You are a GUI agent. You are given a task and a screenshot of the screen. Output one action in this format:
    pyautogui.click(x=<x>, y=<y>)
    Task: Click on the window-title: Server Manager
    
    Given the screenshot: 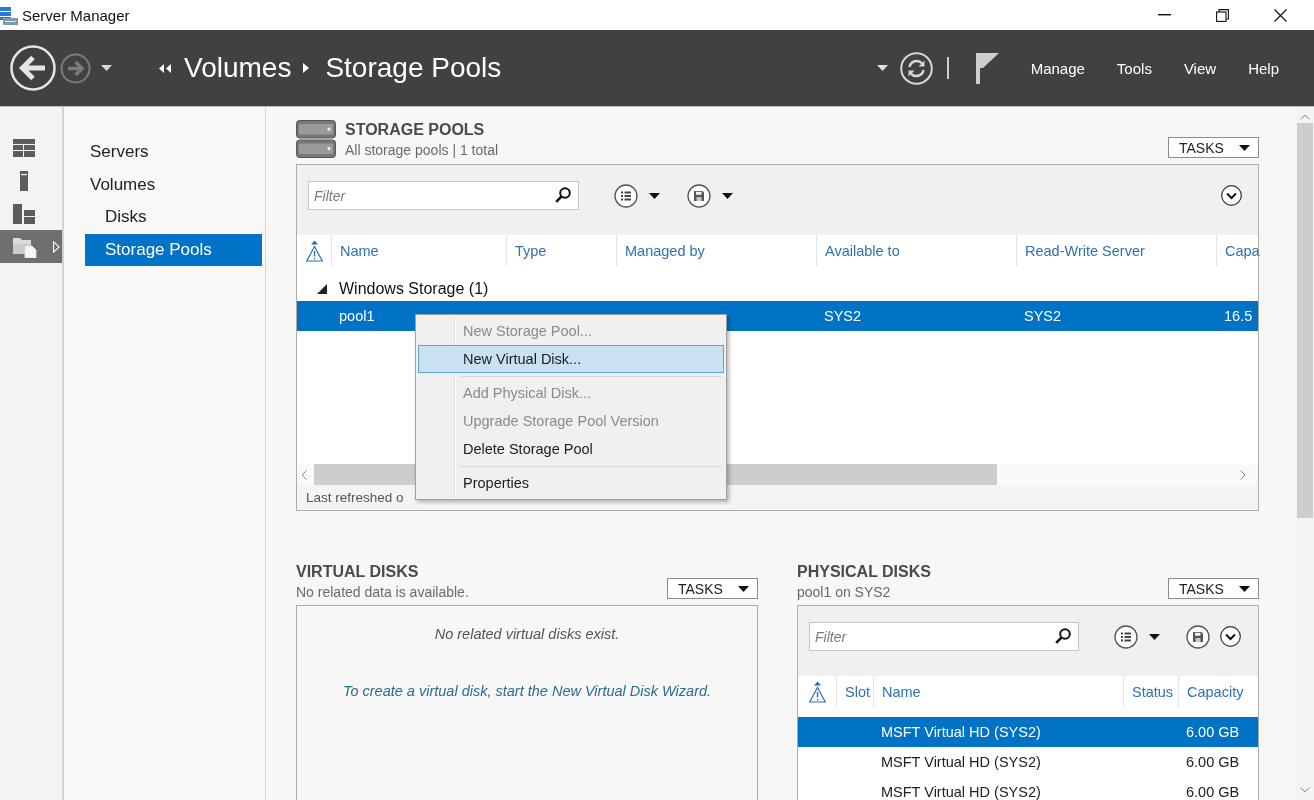 What is the action you would take?
    pyautogui.click(x=76, y=15)
    